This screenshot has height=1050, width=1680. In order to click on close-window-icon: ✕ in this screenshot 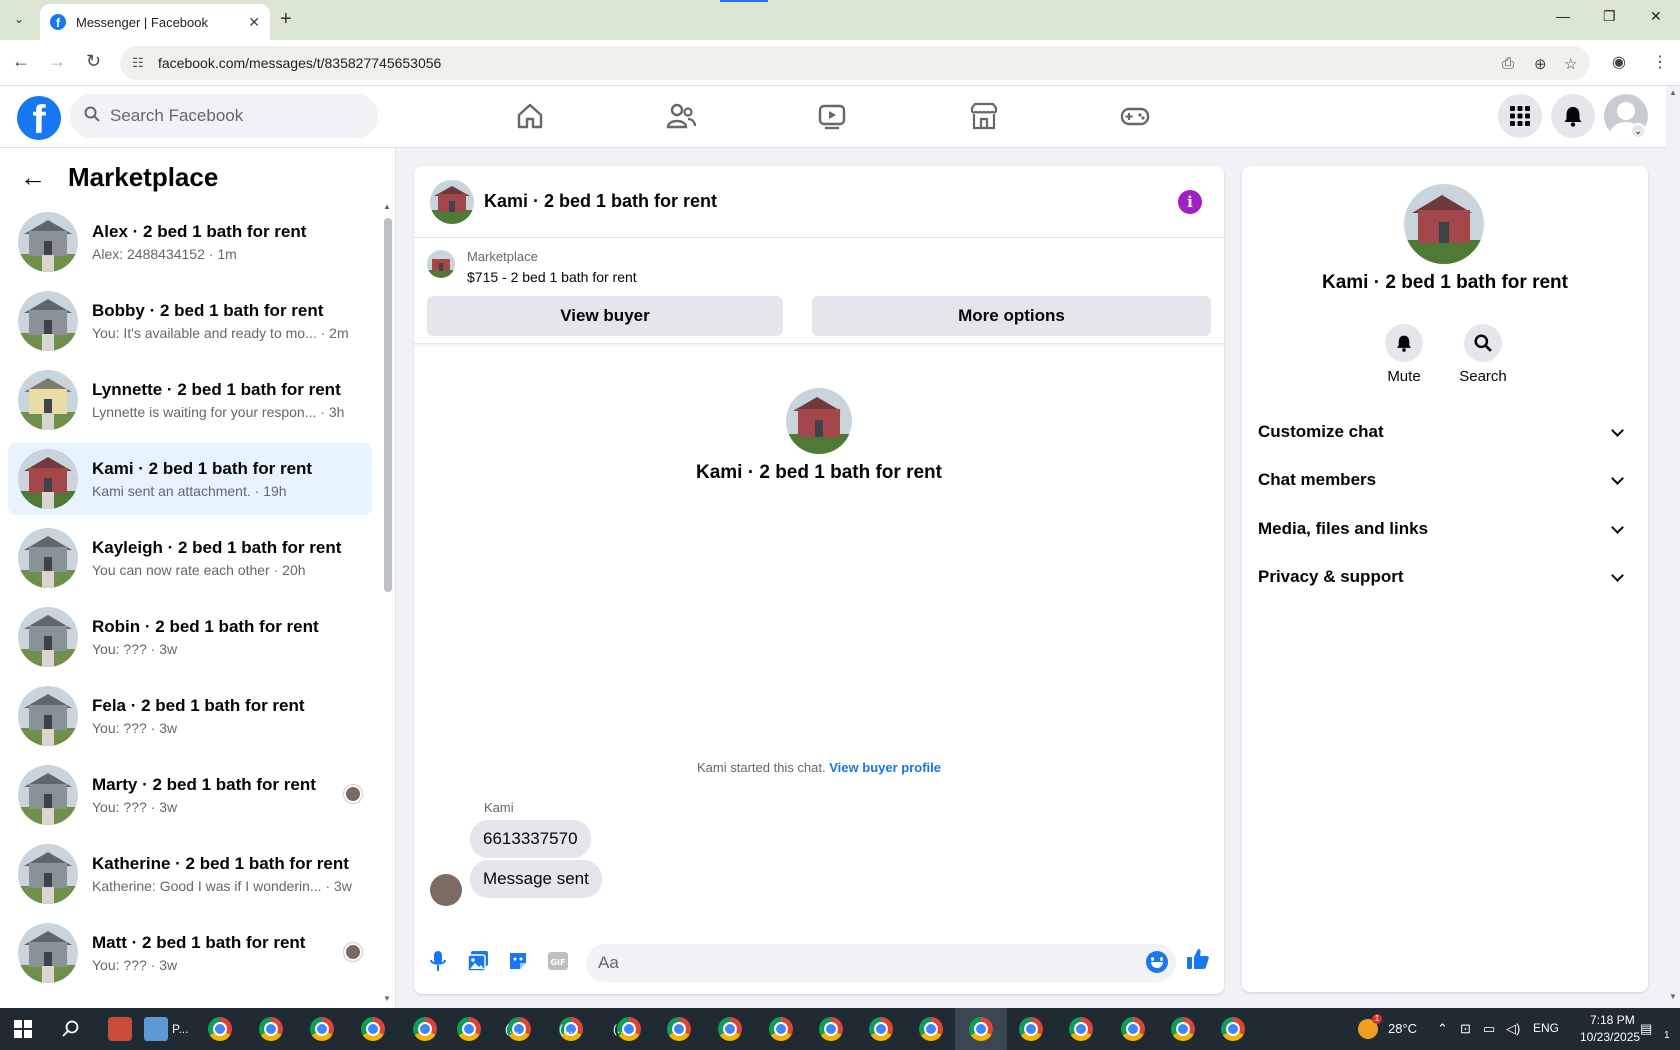, I will do `click(1656, 16)`.